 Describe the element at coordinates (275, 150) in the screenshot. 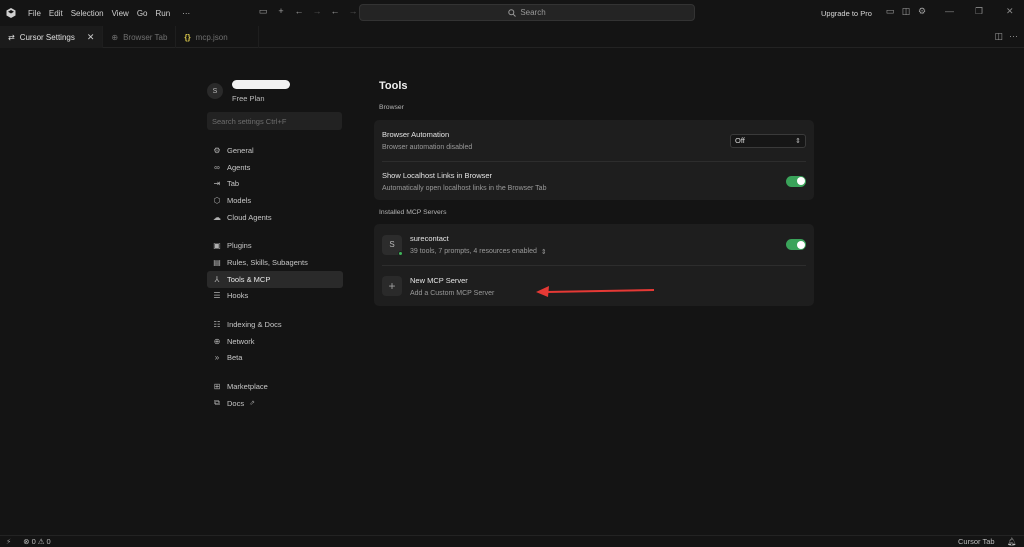

I see `sidebar-item-general: ⚙ General` at that location.